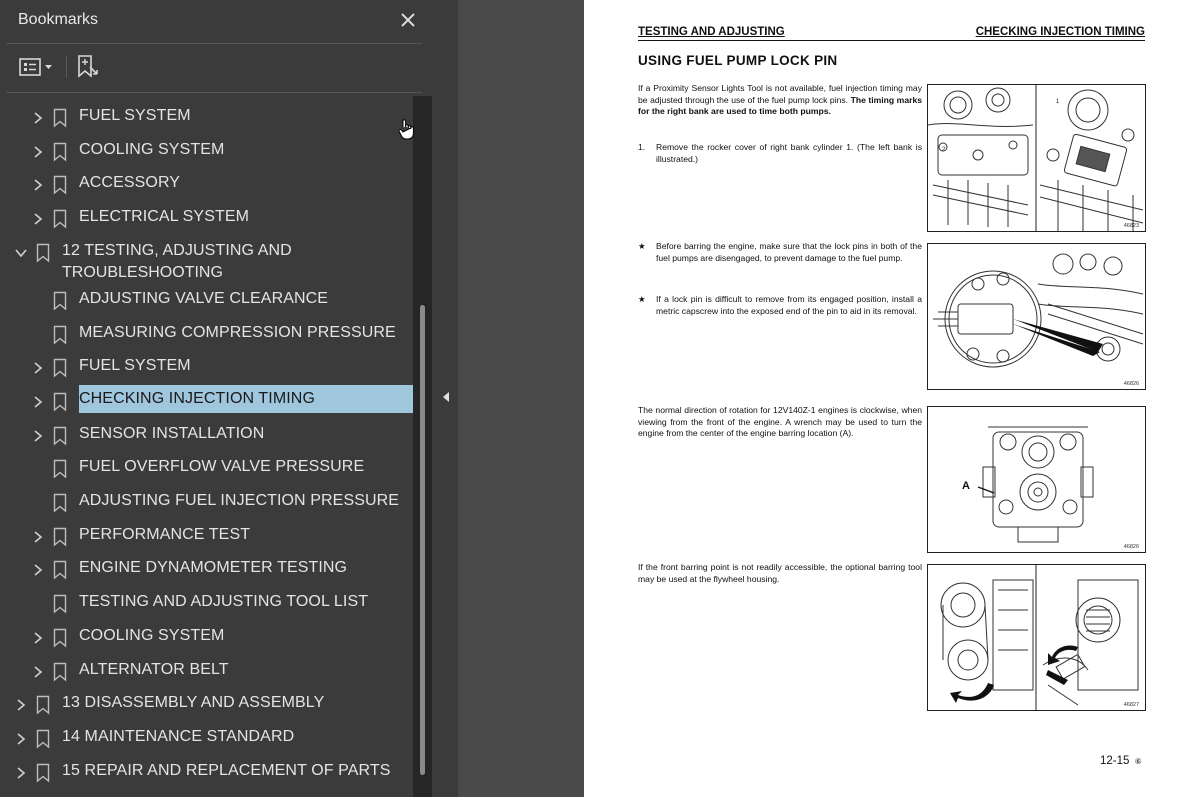 The image size is (1200, 797). I want to click on page-mark: ⑥, so click(1138, 761).